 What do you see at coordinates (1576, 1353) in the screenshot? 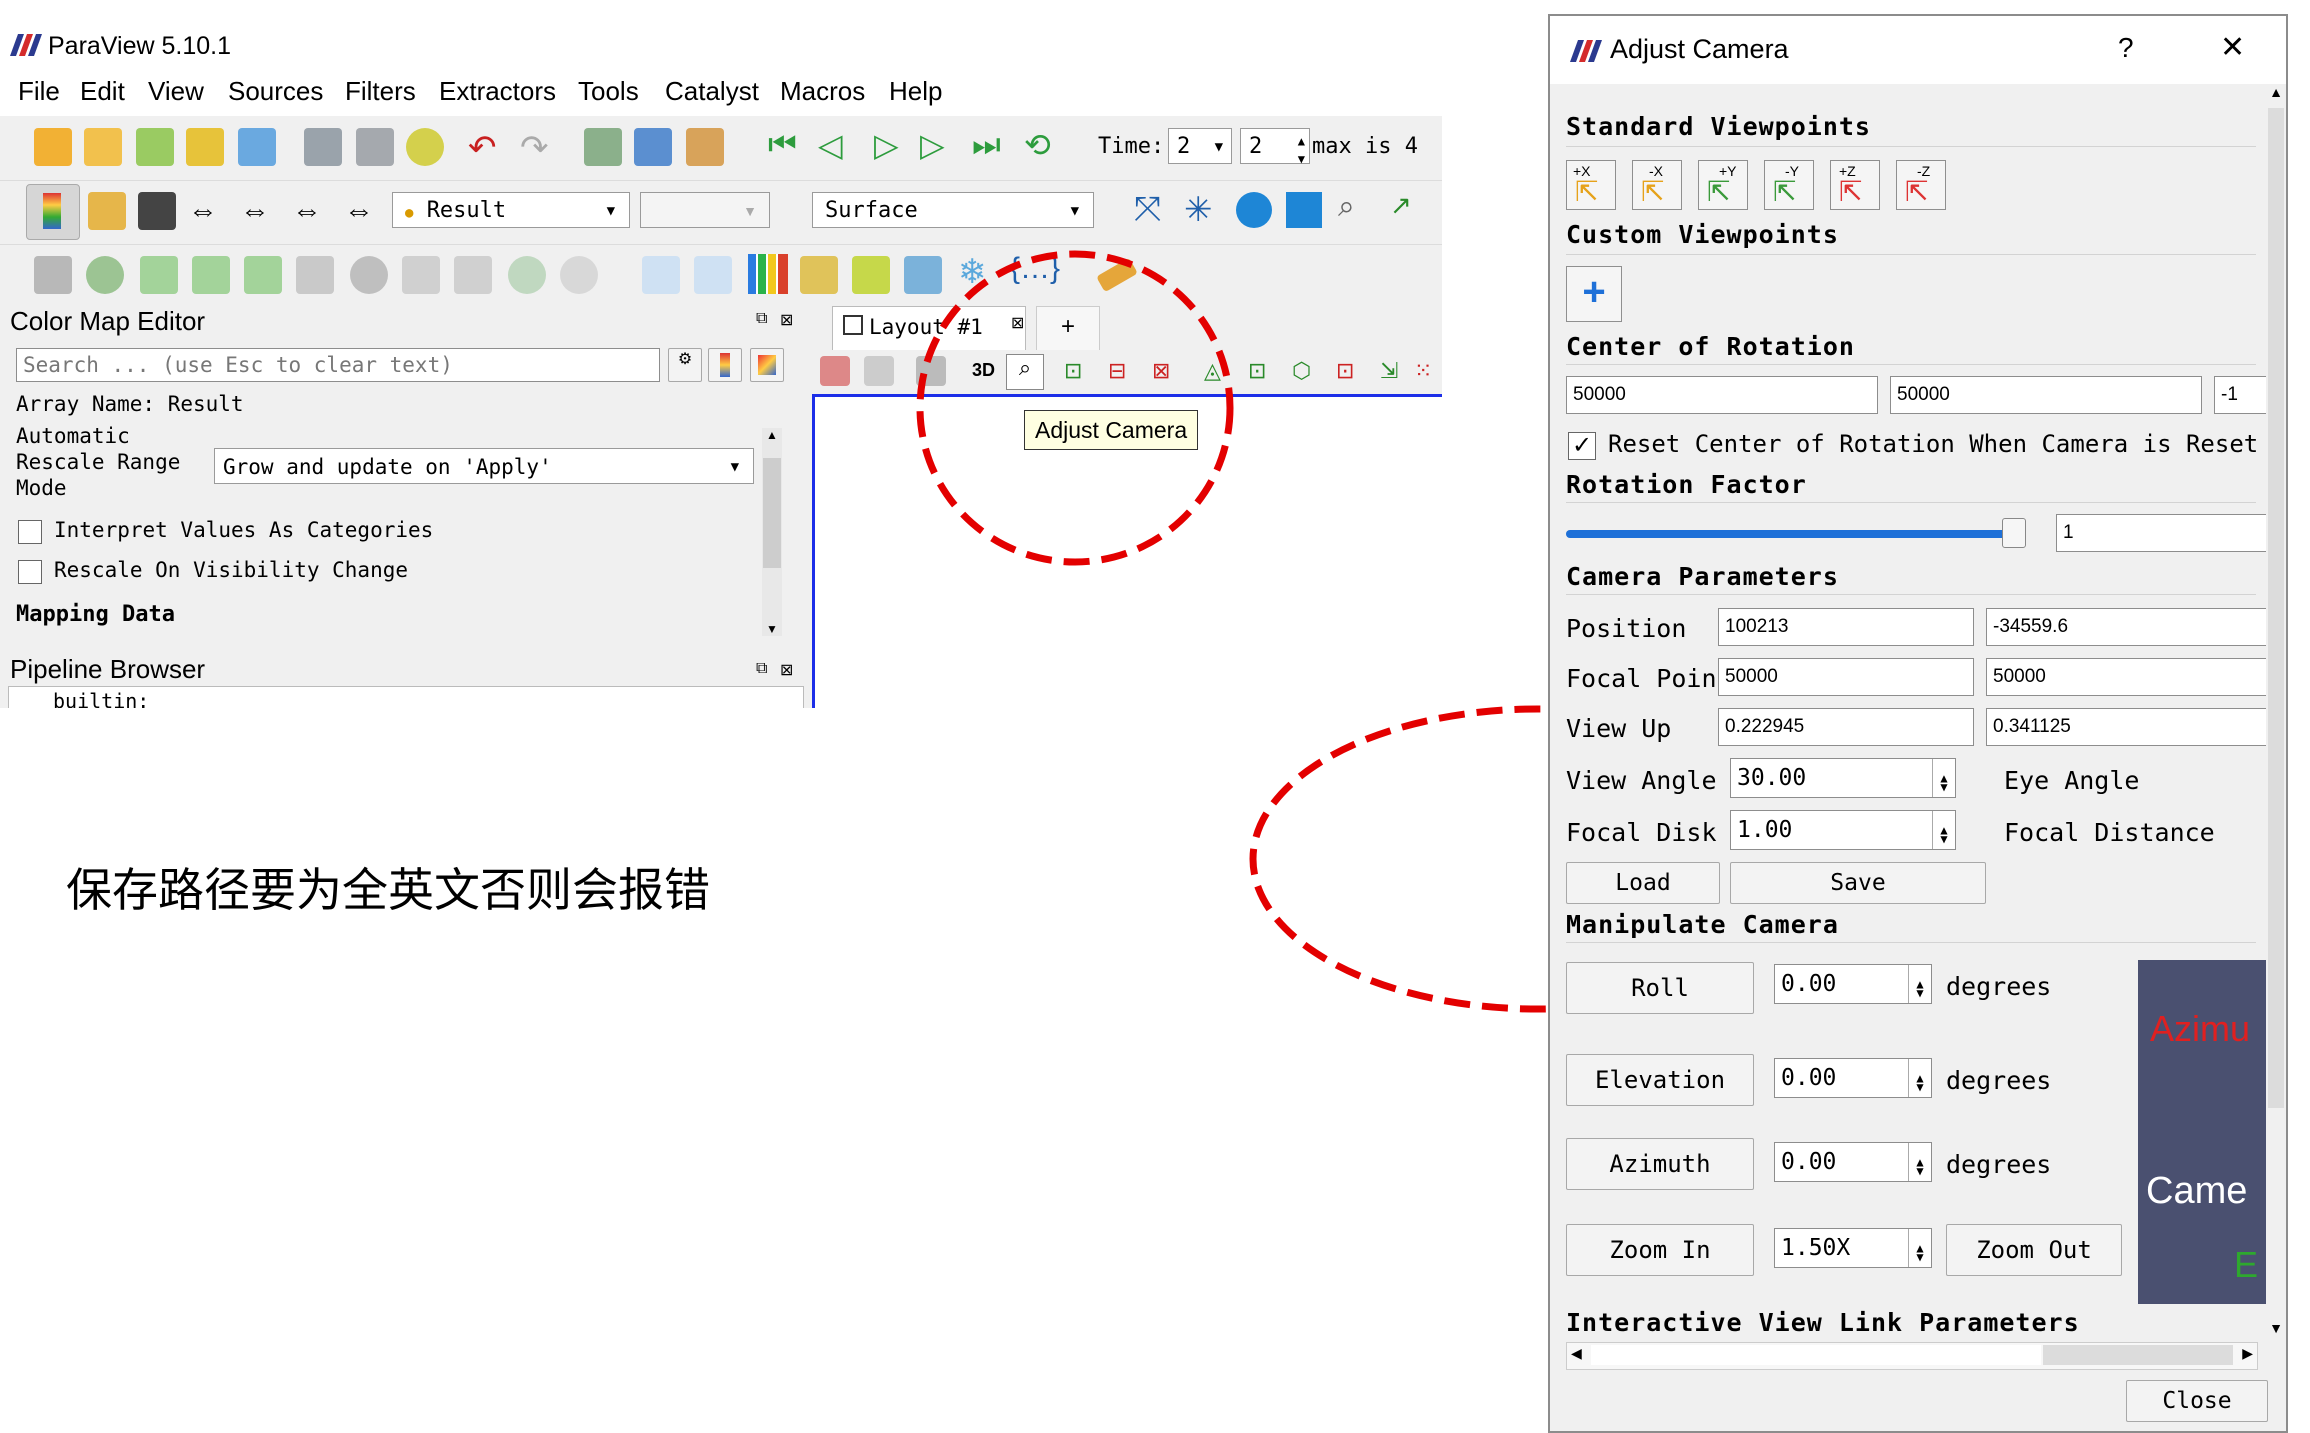
I see `scroll-left-icon: ◀` at bounding box center [1576, 1353].